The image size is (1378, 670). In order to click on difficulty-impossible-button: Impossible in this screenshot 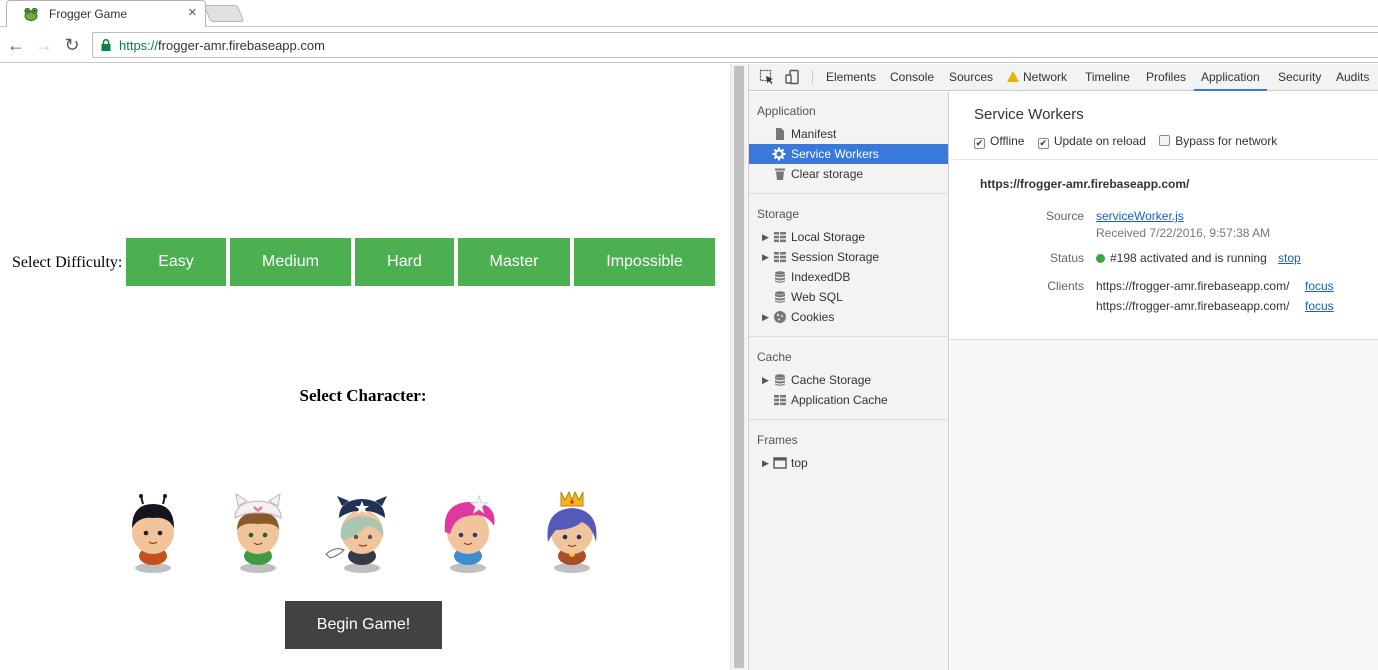, I will do `click(644, 262)`.